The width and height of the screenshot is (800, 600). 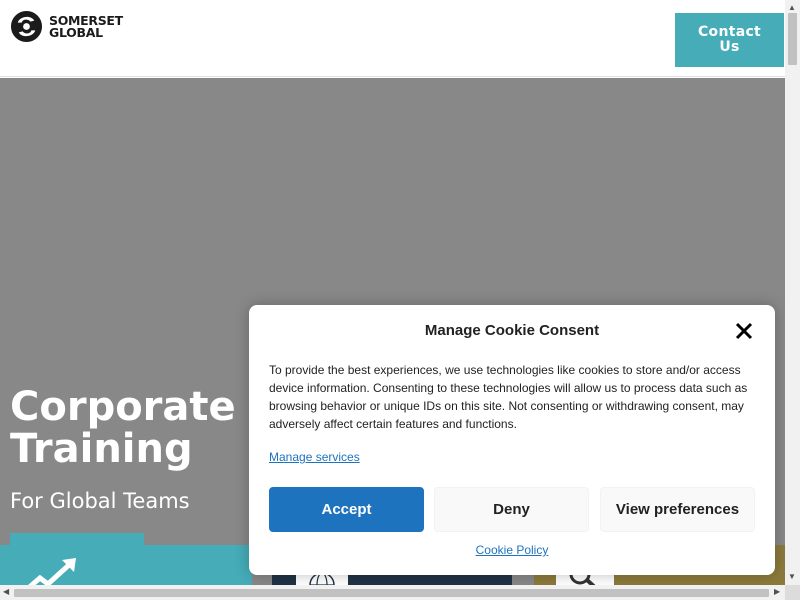 I want to click on cookie-dialog-title: Manage Cookie Consent, so click(x=512, y=330).